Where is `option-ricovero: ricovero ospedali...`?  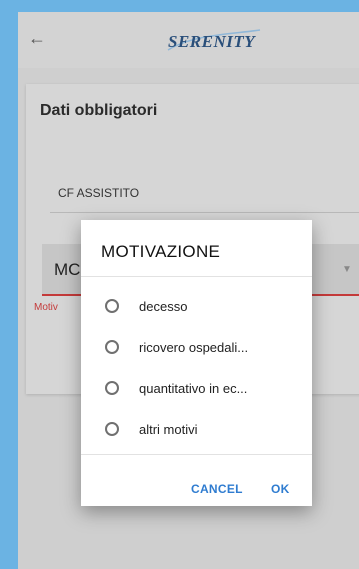
option-ricovero: ricovero ospedali... is located at coordinates (196, 350).